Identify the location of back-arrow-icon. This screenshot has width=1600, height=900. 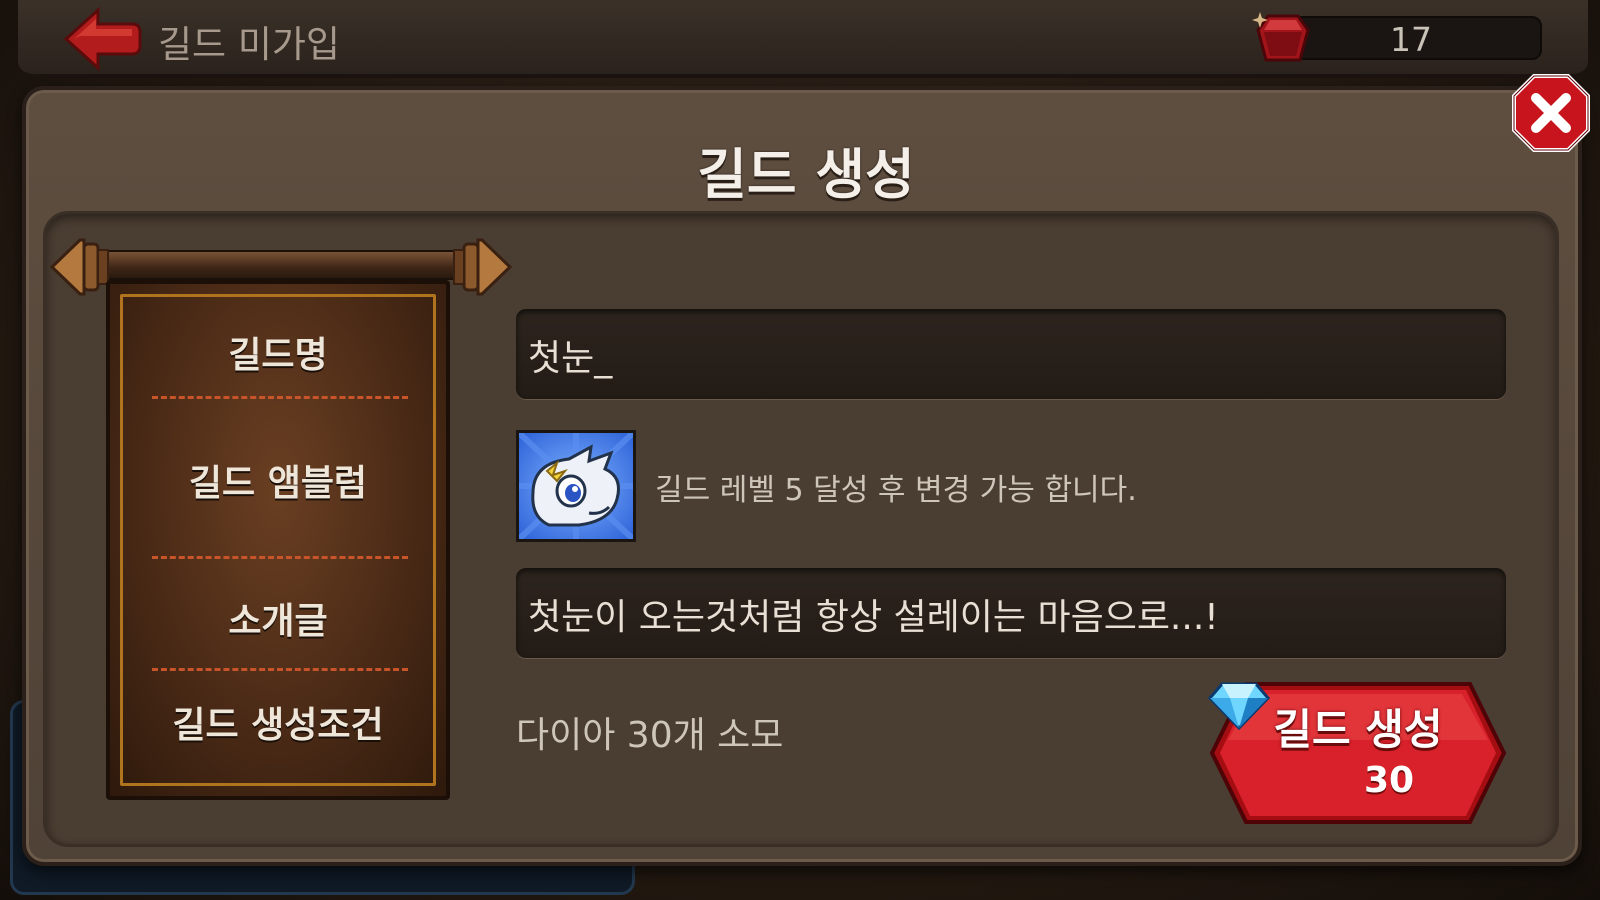
(102, 39).